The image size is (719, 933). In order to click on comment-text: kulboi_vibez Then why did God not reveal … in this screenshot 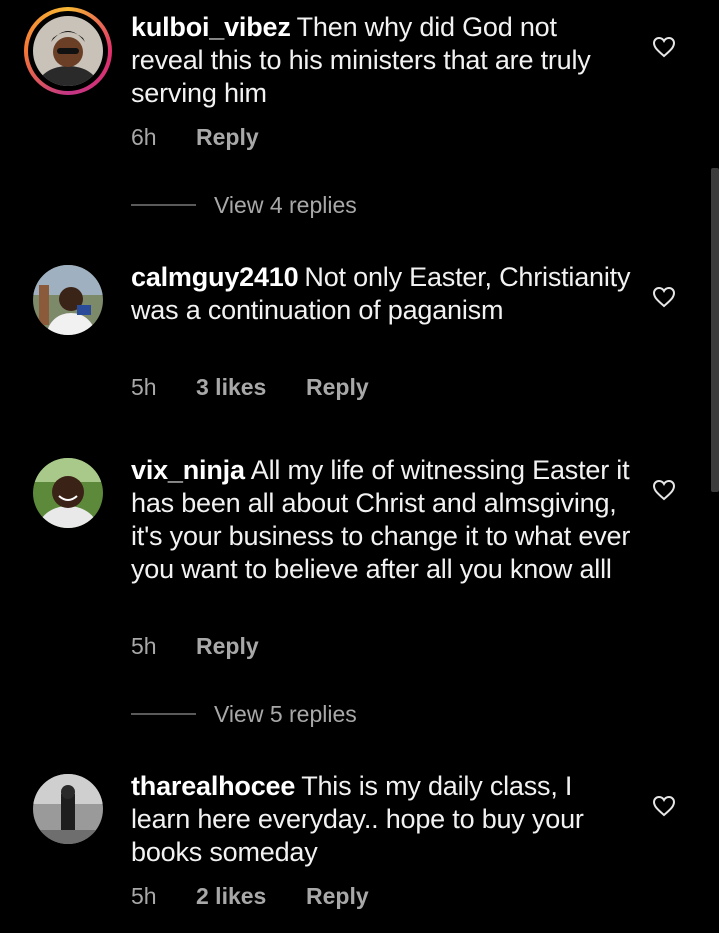, I will do `click(381, 60)`.